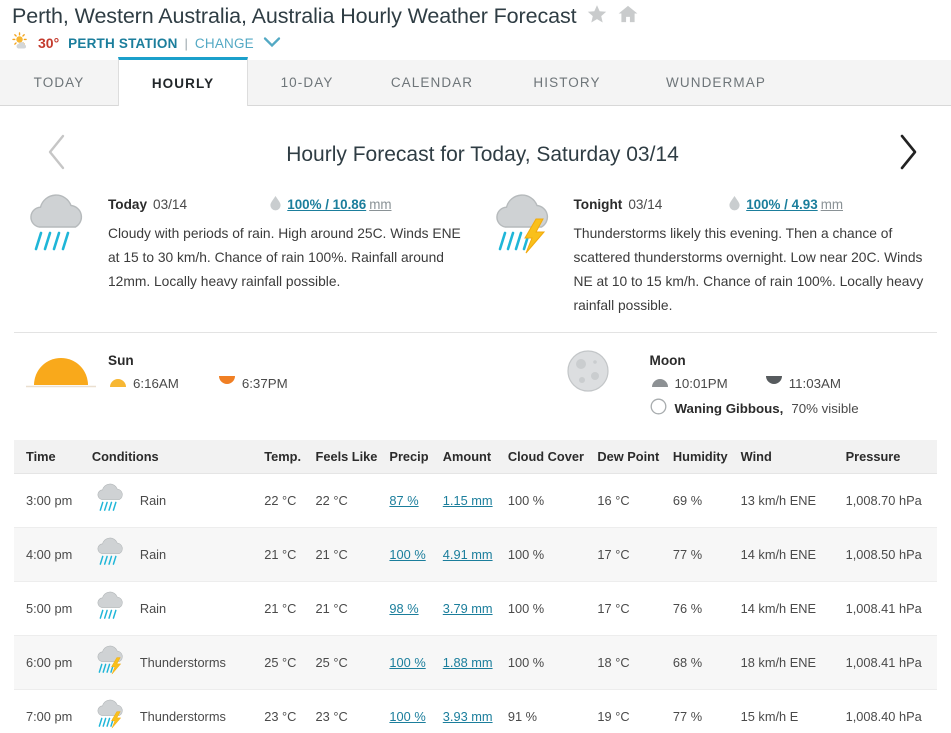 The image size is (951, 733). Describe the element at coordinates (50, 608) in the screenshot. I see `cell-time: 5:00 pm` at that location.